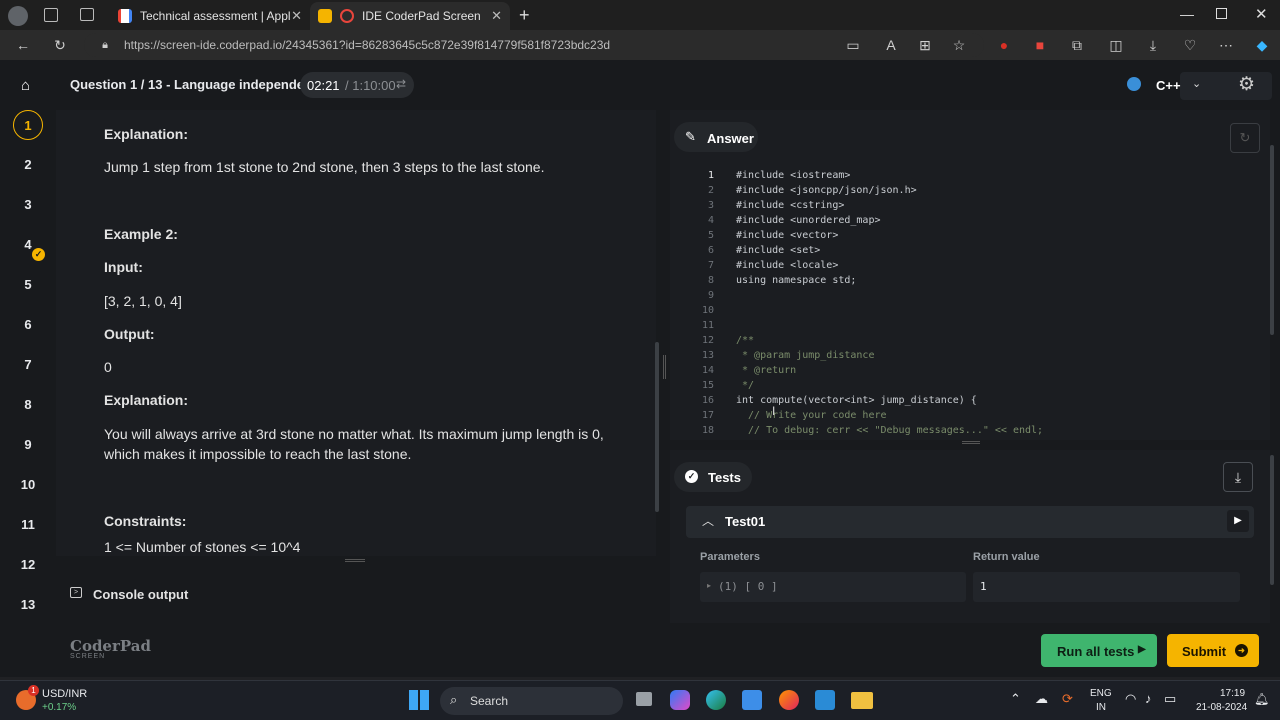 Image resolution: width=1280 pixels, height=720 pixels. What do you see at coordinates (28, 485) in the screenshot?
I see `question-nav-item: 10` at bounding box center [28, 485].